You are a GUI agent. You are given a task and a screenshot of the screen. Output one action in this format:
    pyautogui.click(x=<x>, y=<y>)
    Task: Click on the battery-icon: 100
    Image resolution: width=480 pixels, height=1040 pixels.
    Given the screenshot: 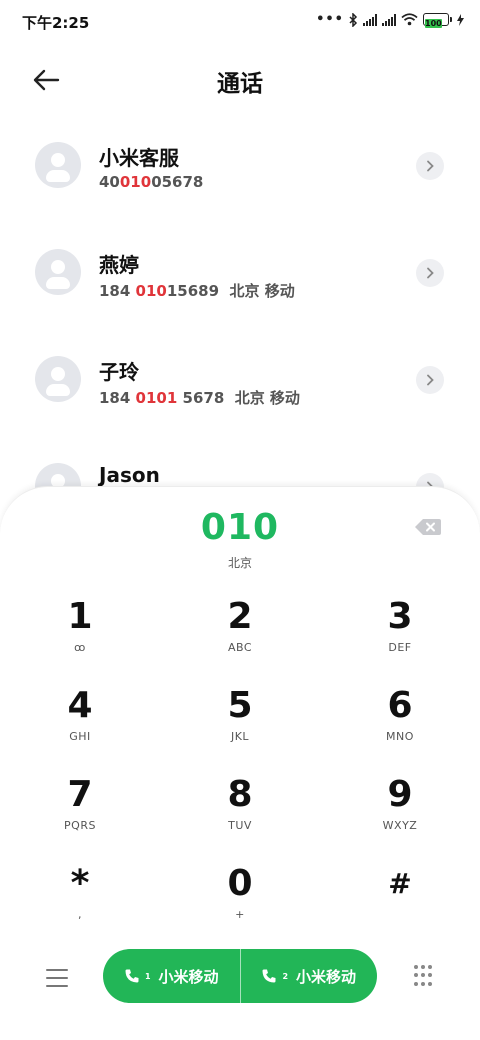 What is the action you would take?
    pyautogui.click(x=437, y=20)
    